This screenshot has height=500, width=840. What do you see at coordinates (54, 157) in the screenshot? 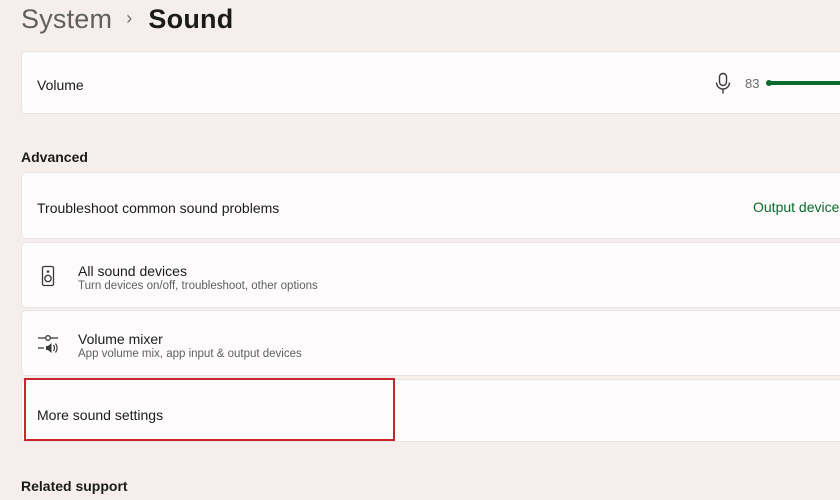
I see `advanced-heading: Advanced` at bounding box center [54, 157].